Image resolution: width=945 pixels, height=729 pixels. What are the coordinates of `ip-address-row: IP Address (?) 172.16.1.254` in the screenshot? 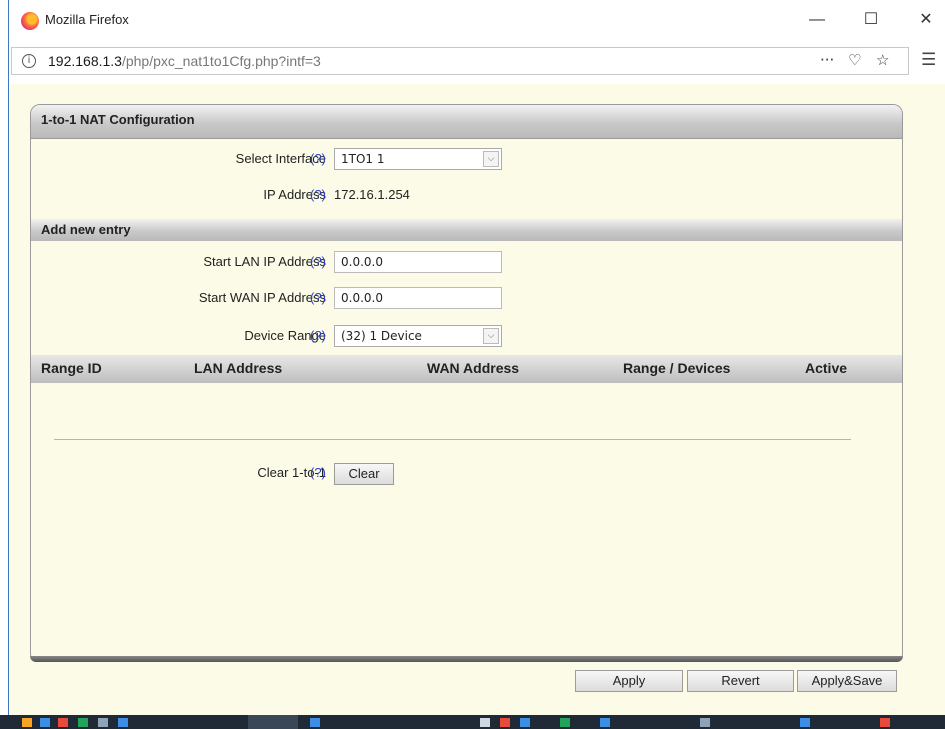 It's located at (466, 195).